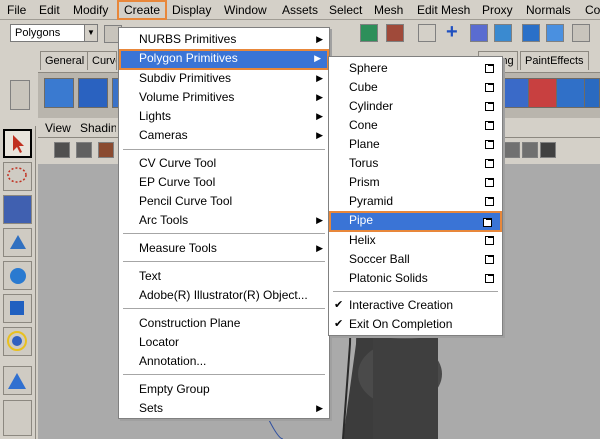  What do you see at coordinates (592, 93) in the screenshot?
I see `poly-bevel-icon` at bounding box center [592, 93].